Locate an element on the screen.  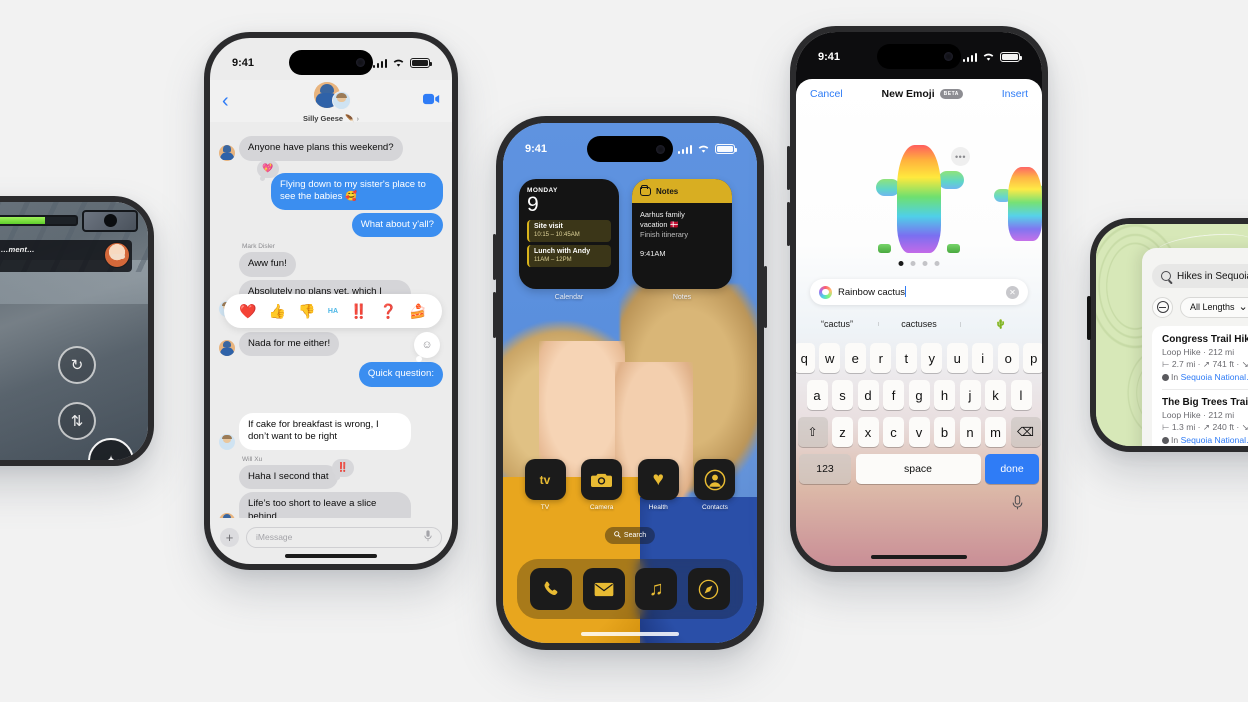
key-h: h is located at coordinates (944, 395).